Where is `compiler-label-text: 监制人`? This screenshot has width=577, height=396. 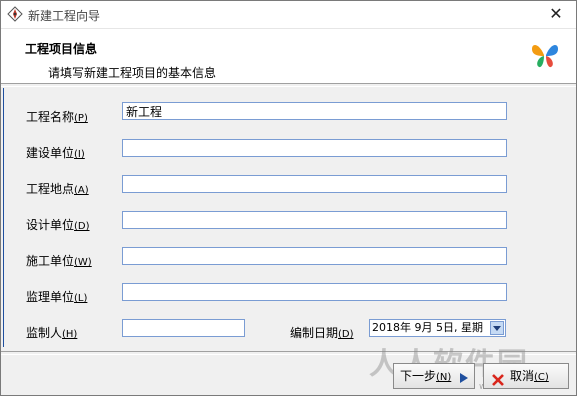
compiler-label-text: 监制人 is located at coordinates (44, 333).